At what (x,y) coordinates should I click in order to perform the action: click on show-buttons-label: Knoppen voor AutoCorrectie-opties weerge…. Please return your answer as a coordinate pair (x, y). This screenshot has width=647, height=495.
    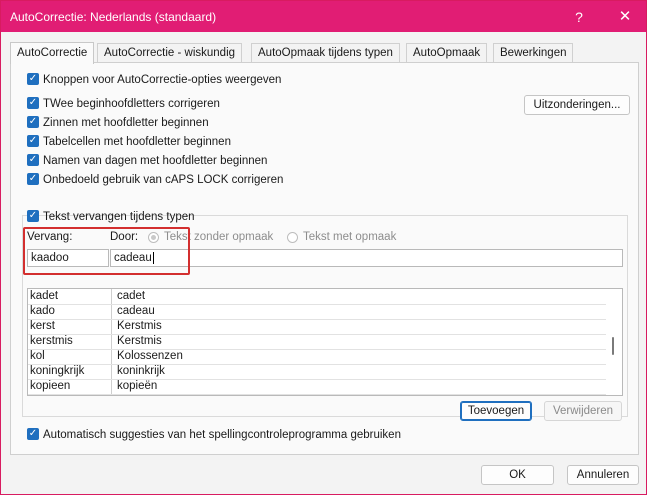
    Looking at the image, I should click on (162, 80).